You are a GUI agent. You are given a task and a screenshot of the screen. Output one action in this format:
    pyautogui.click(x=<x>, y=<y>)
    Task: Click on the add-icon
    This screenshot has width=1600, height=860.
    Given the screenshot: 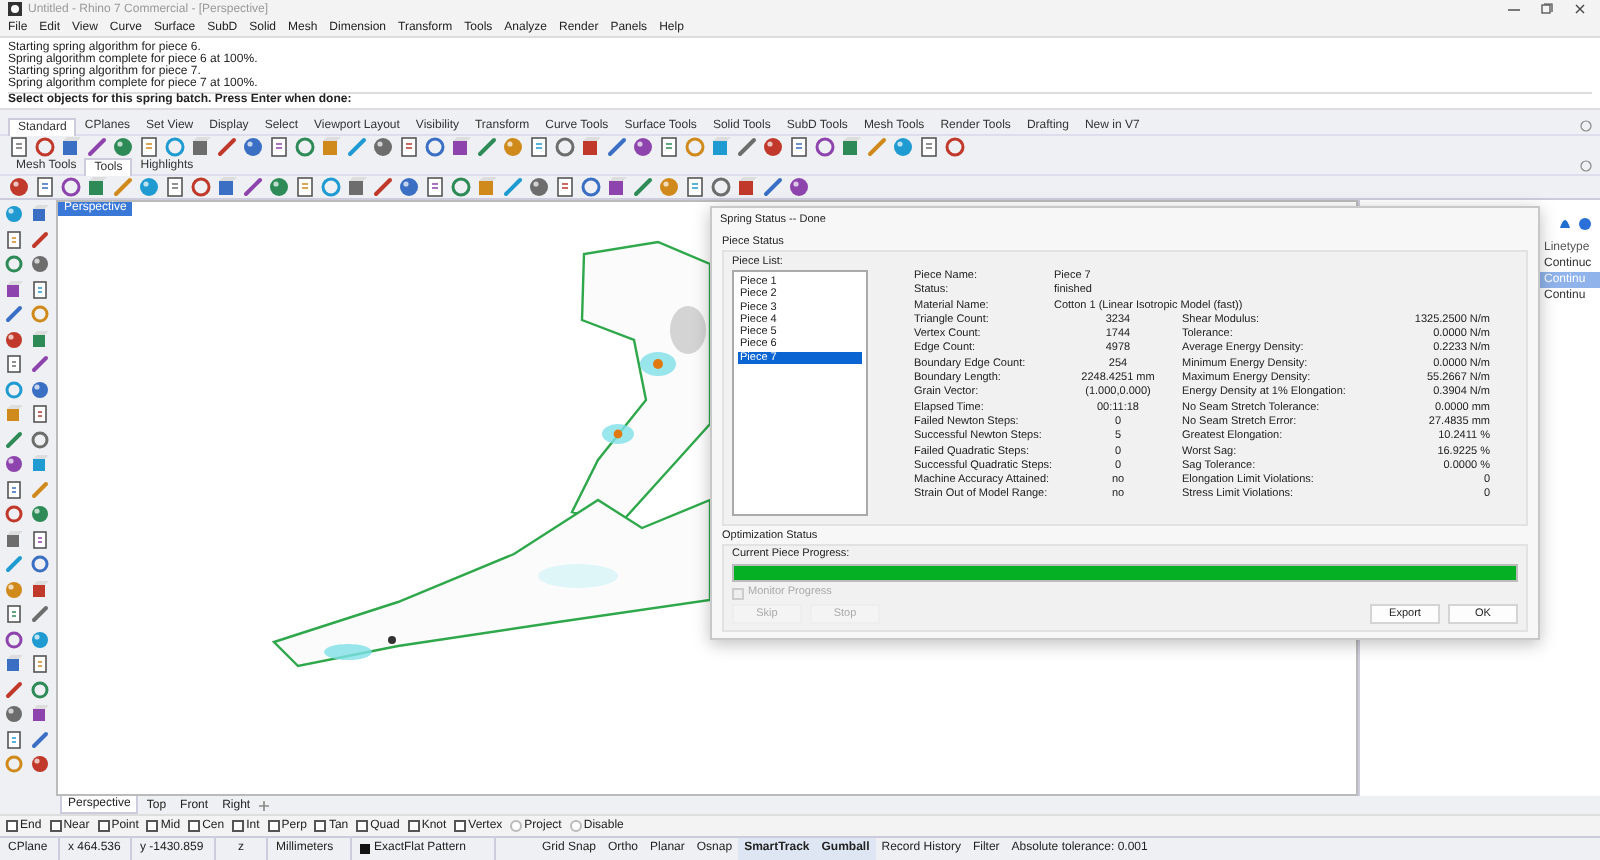 What is the action you would take?
    pyautogui.click(x=264, y=805)
    